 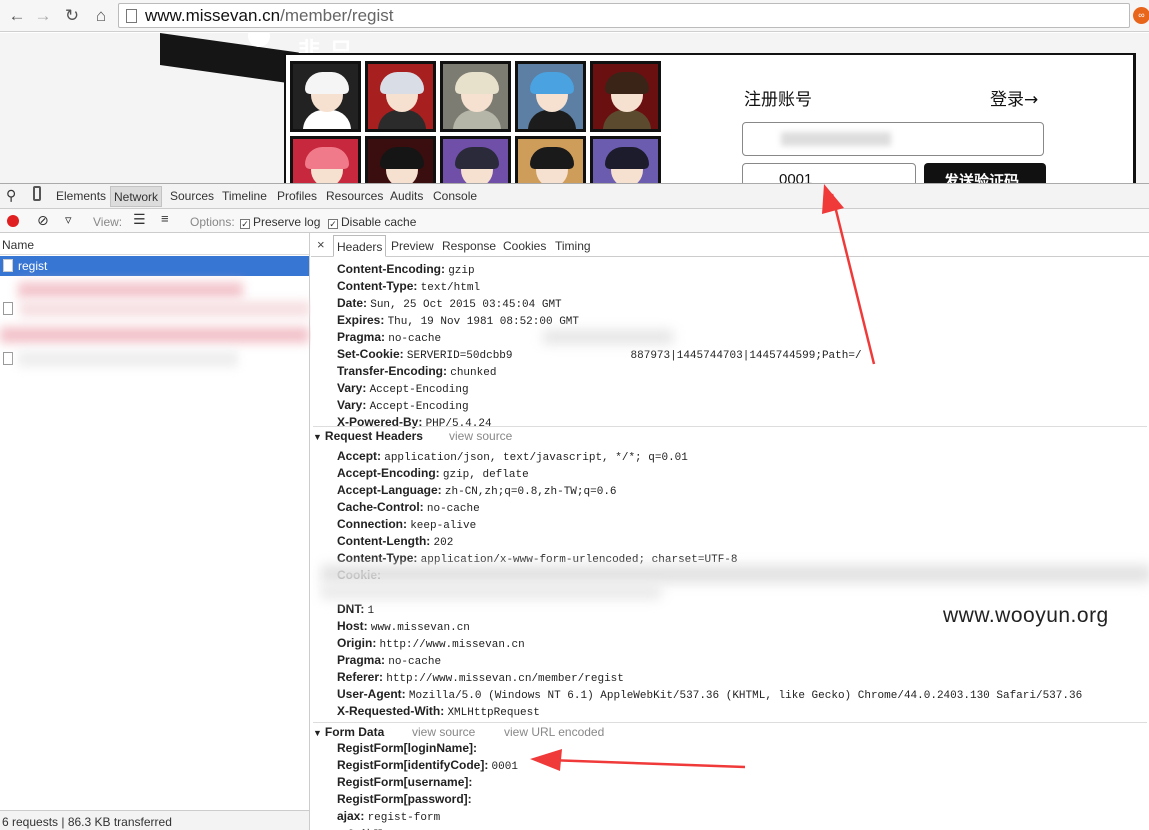 What do you see at coordinates (404, 783) in the screenshot?
I see `form-data-row: RegistForm[username]:` at bounding box center [404, 783].